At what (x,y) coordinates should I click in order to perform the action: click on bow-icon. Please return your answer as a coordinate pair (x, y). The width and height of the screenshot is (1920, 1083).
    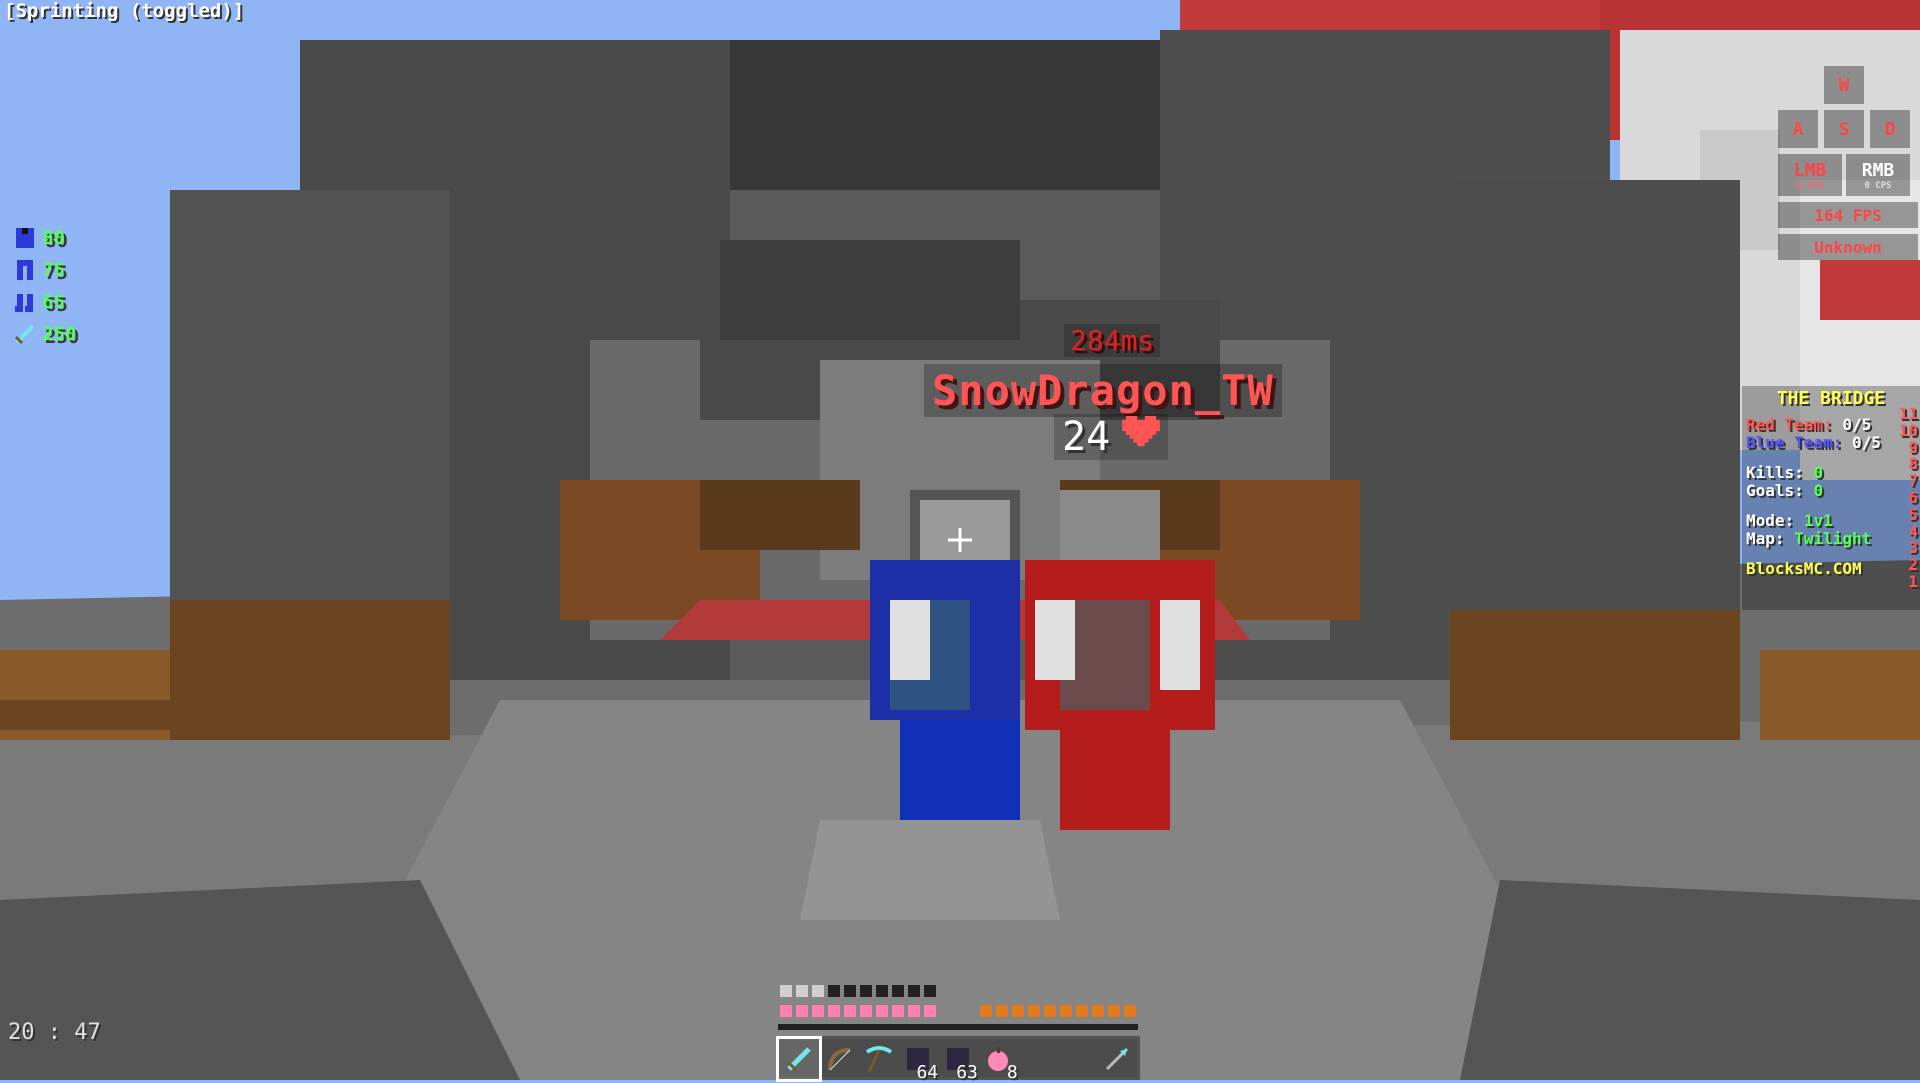
    Looking at the image, I should click on (839, 1059).